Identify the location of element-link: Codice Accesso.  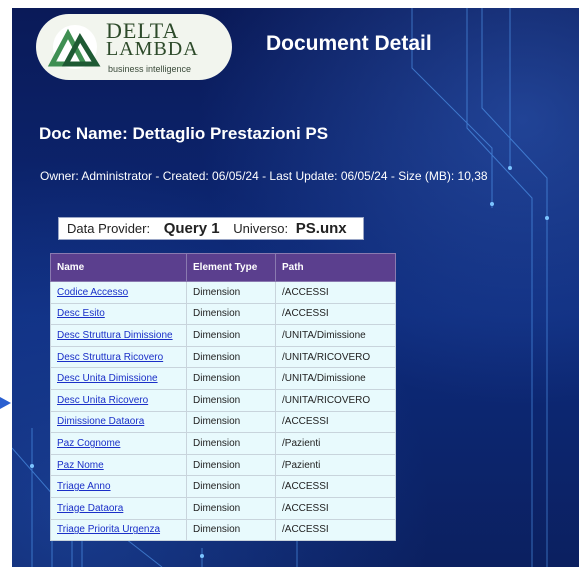
(92, 292).